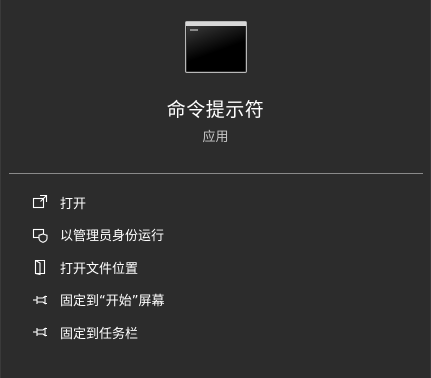 This screenshot has height=378, width=431. Describe the element at coordinates (112, 237) in the screenshot. I see `menu-item-label: 以管理员身份运行` at that location.